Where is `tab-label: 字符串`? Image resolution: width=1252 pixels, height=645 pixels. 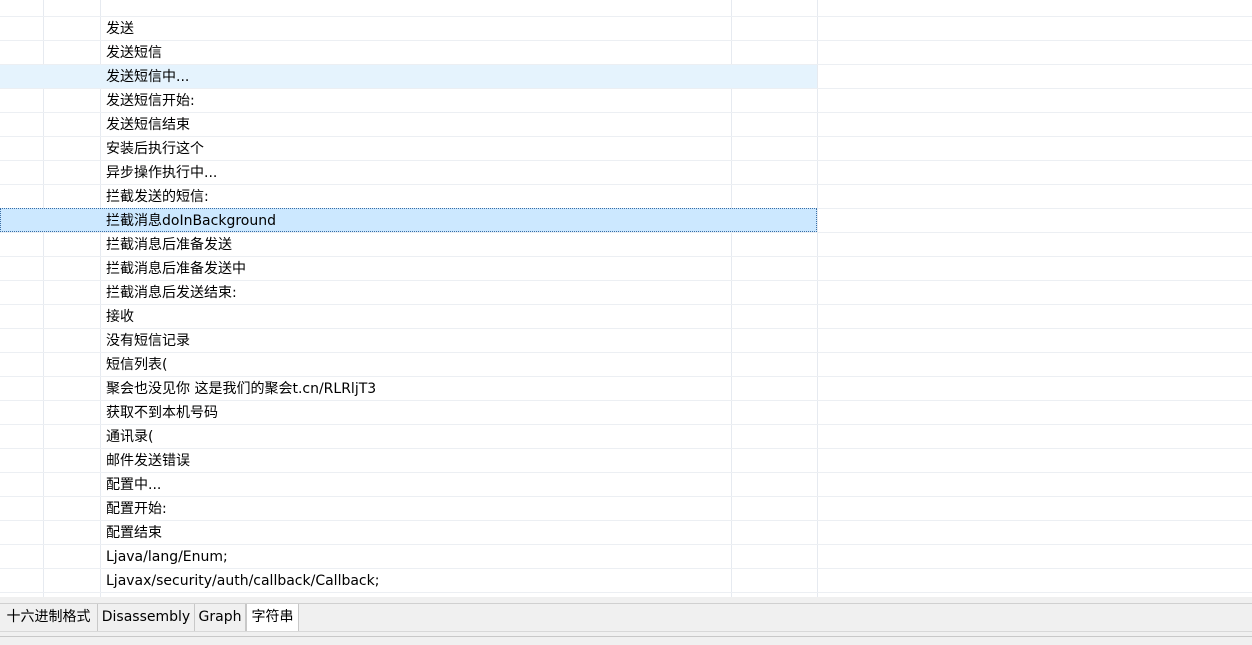 tab-label: 字符串 is located at coordinates (272, 617).